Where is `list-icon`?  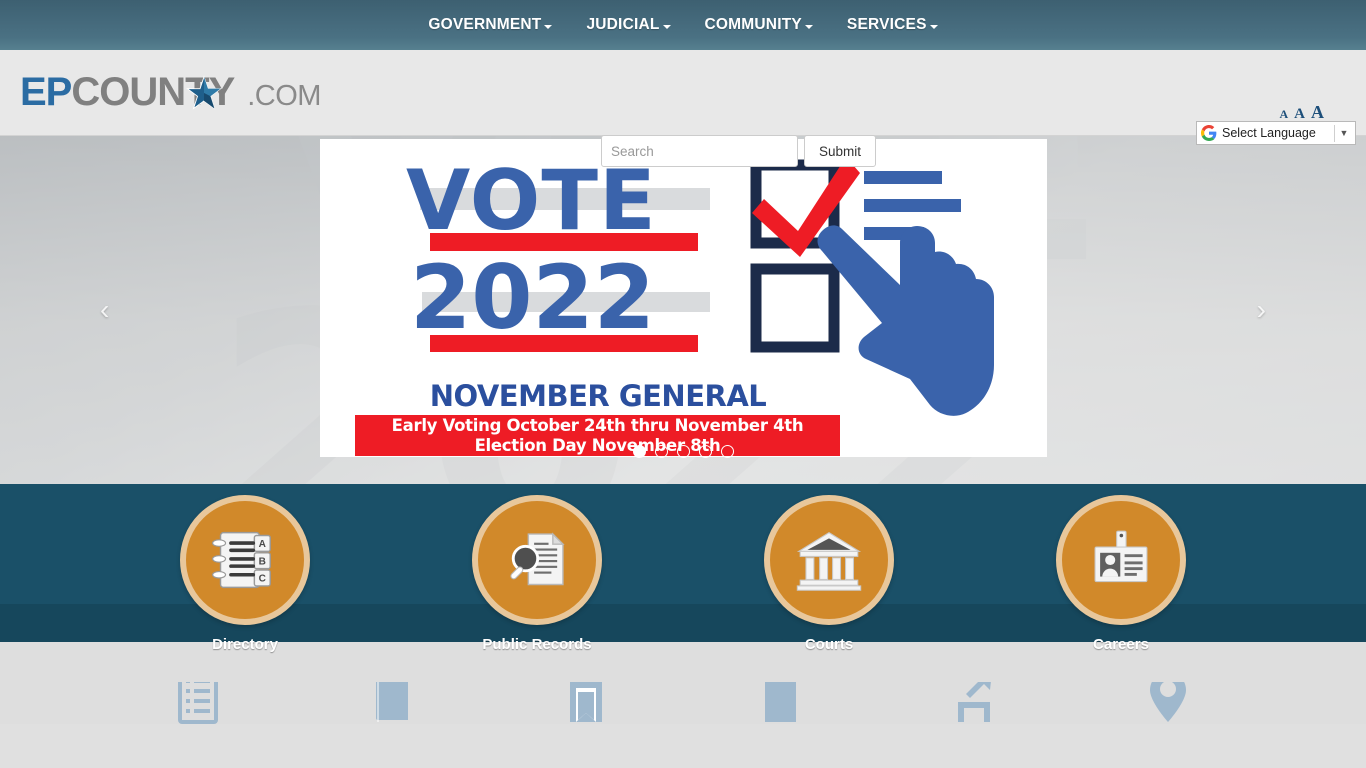
list-icon is located at coordinates (198, 703).